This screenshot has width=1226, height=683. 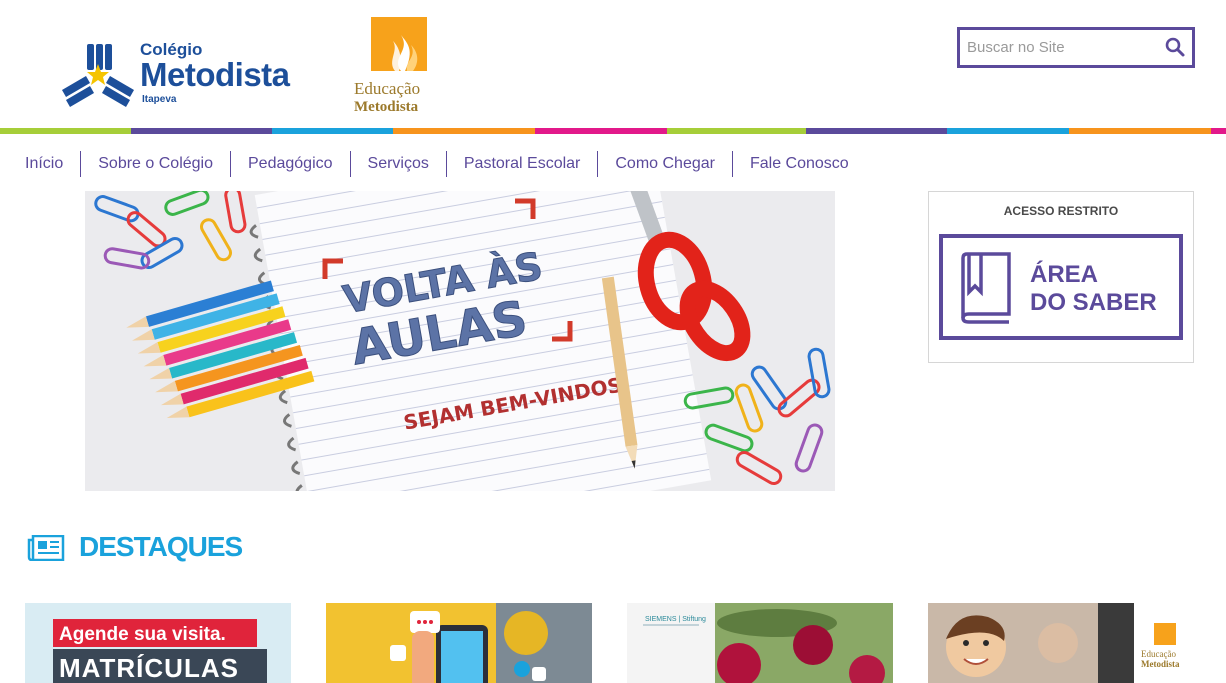 What do you see at coordinates (159, 99) in the screenshot?
I see `logo-city-text: Itapeva` at bounding box center [159, 99].